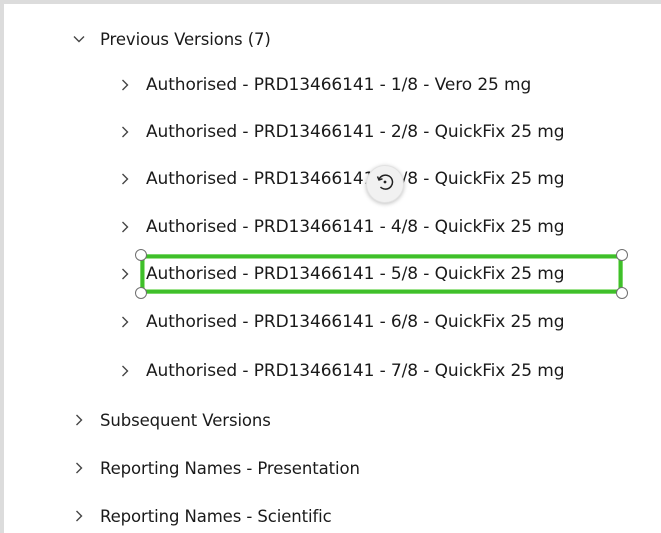  What do you see at coordinates (216, 516) in the screenshot?
I see `tree-node-label: Reporting Names - Scientific` at bounding box center [216, 516].